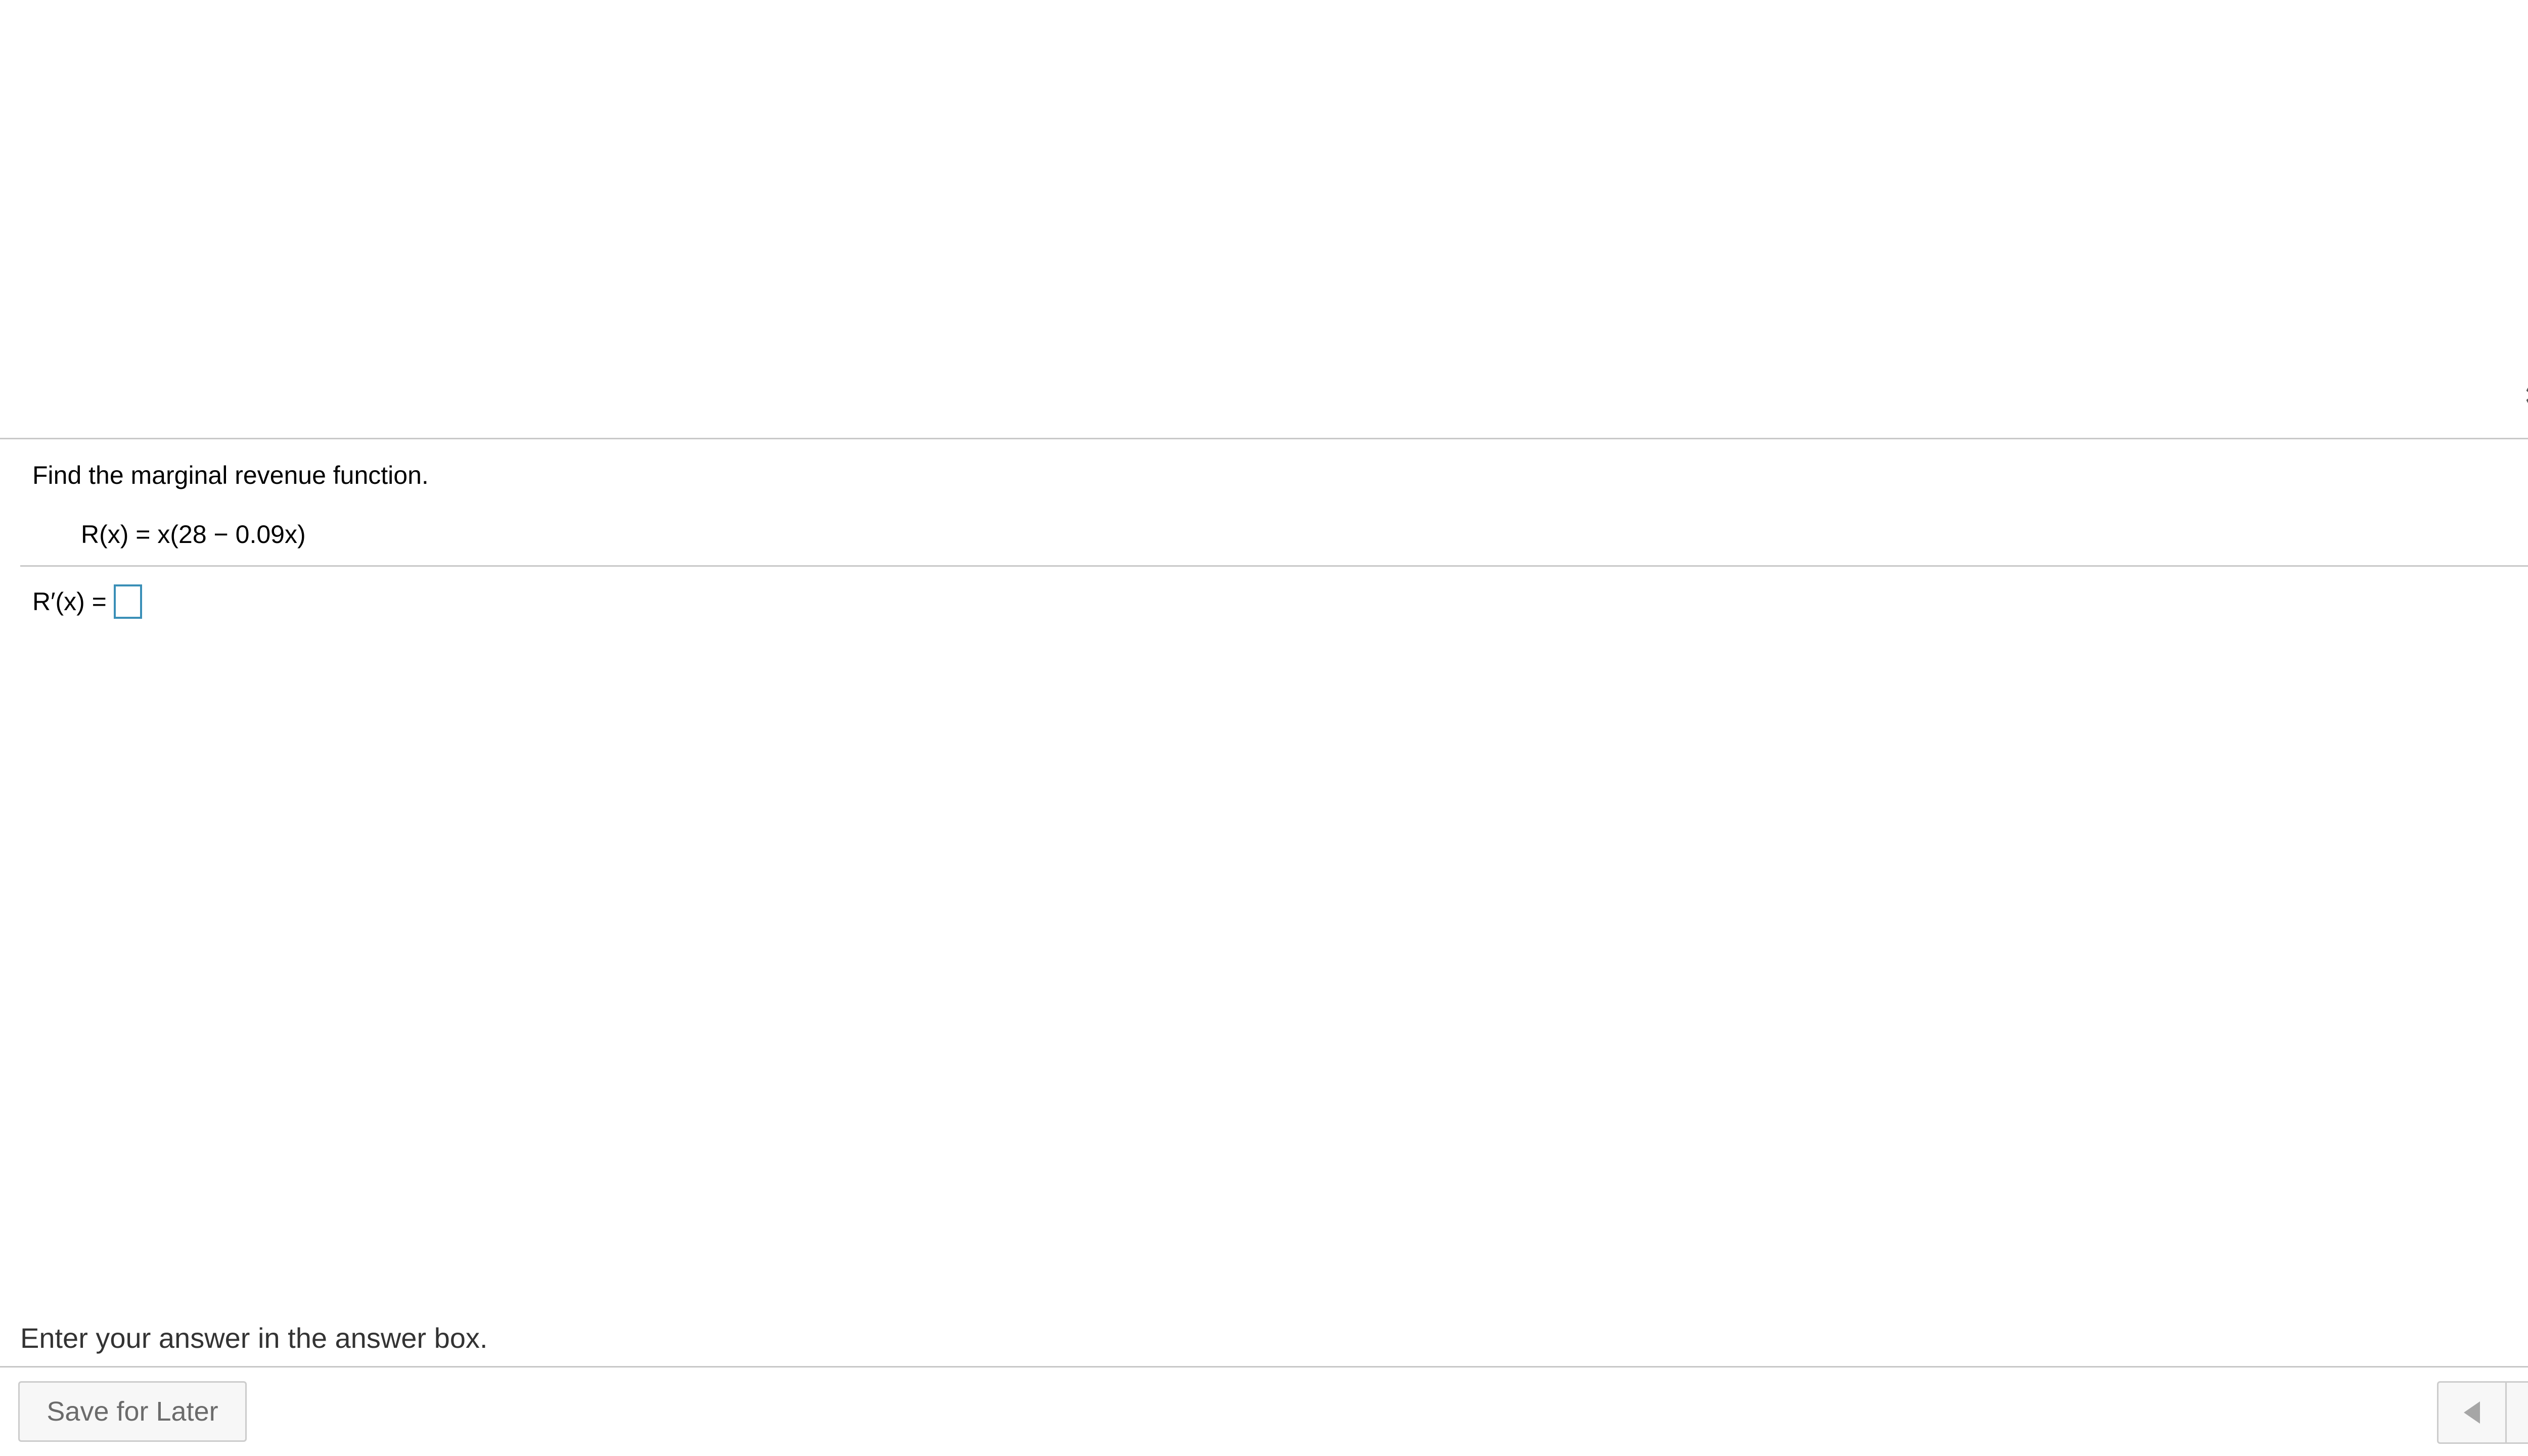 This screenshot has height=1456, width=2528. Describe the element at coordinates (128, 601) in the screenshot. I see `answer-input` at that location.